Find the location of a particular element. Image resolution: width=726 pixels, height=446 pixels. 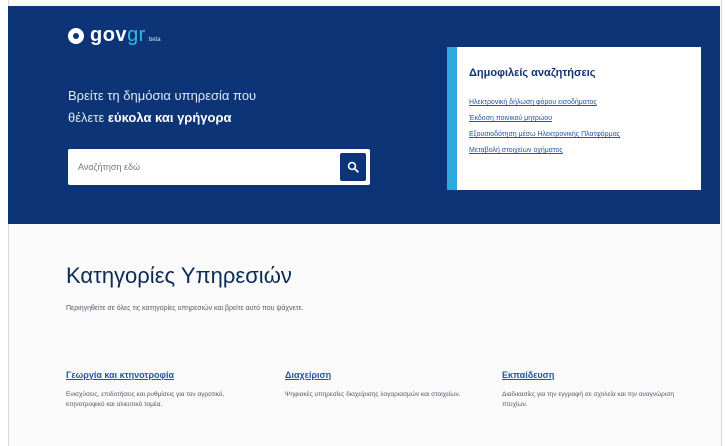

gov-logo: govgr beta is located at coordinates (114, 35).